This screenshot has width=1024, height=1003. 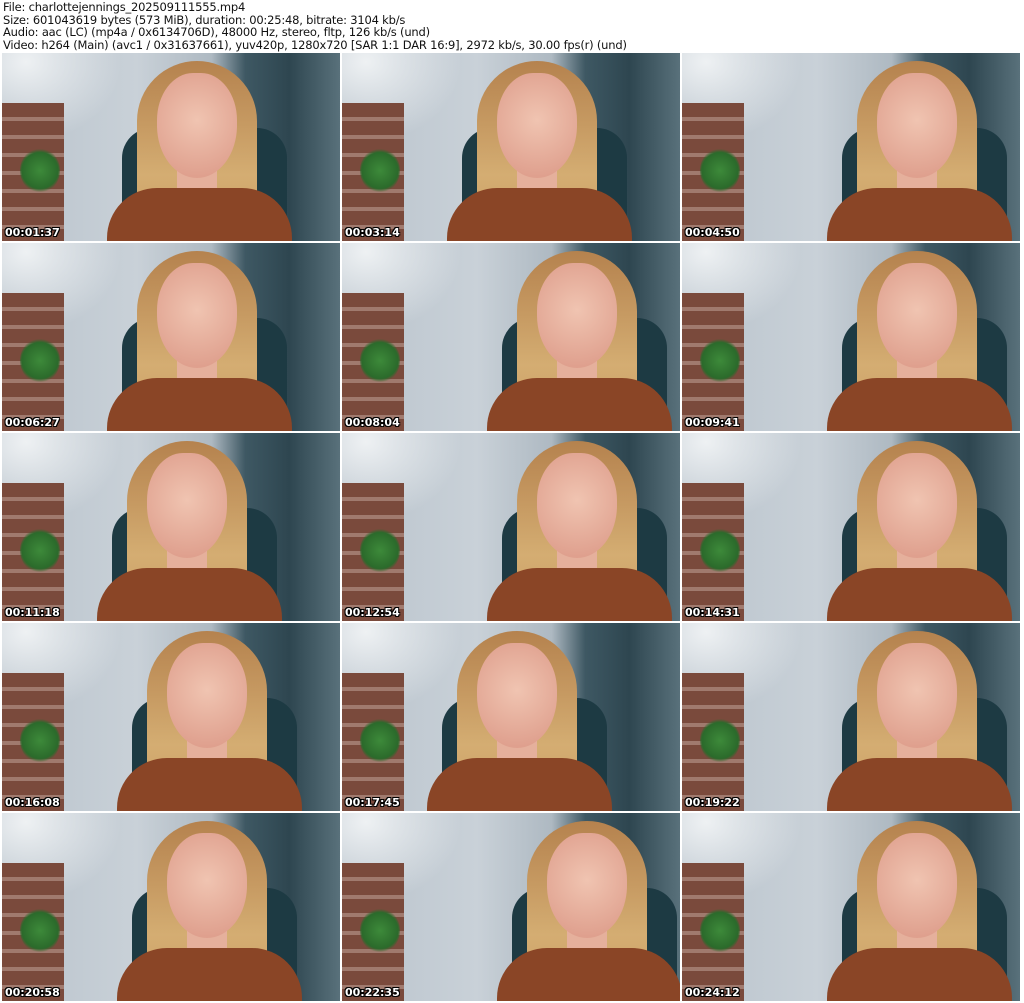 I want to click on video-thumbnail: 00:24:12, so click(x=851, y=907).